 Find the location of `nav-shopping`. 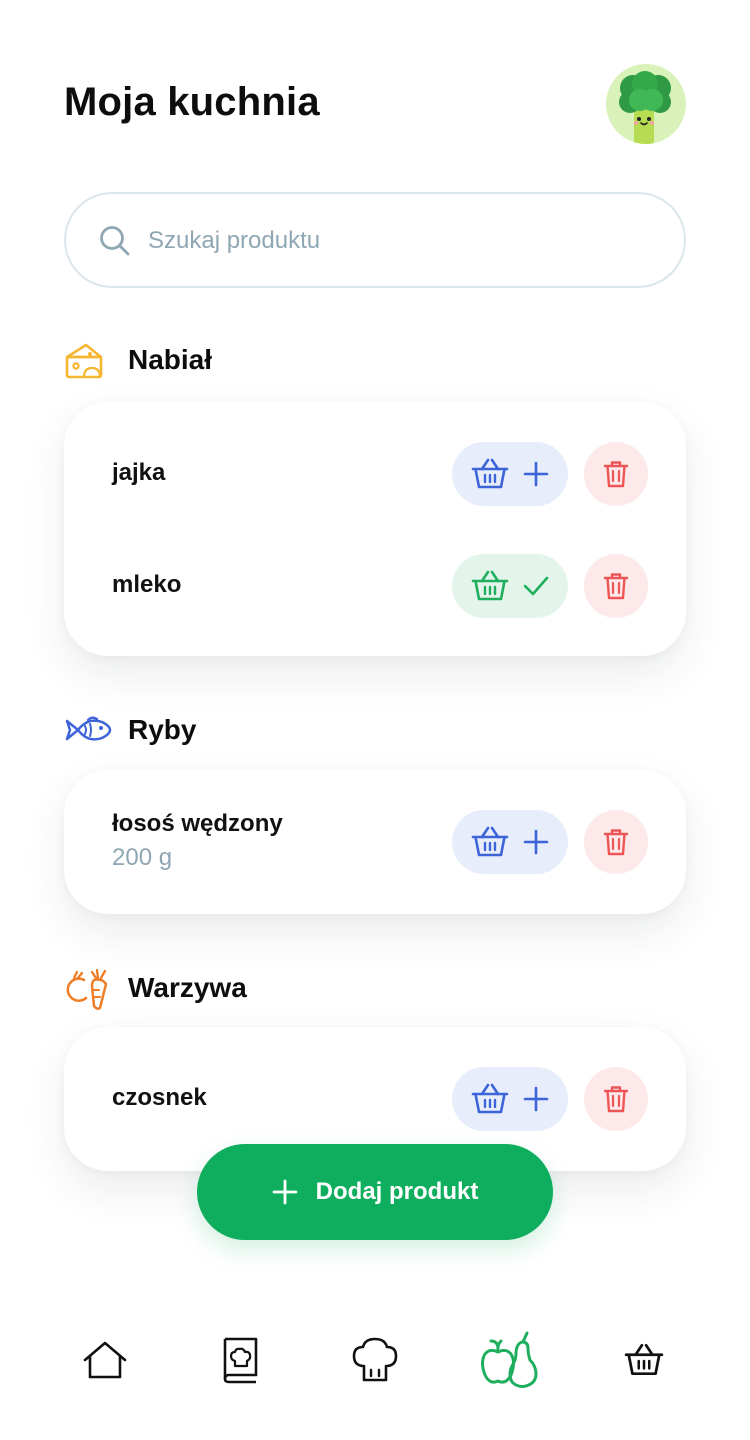

nav-shopping is located at coordinates (644, 1360).